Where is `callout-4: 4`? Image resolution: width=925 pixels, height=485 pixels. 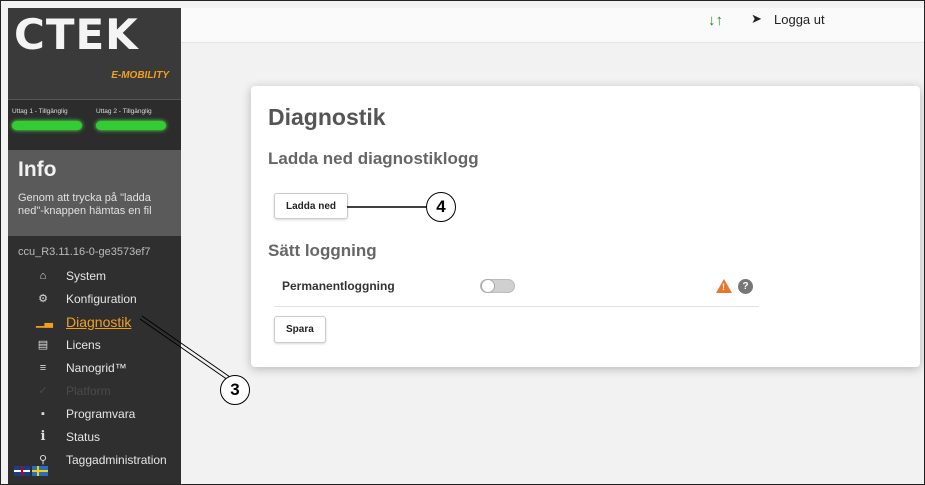 callout-4: 4 is located at coordinates (441, 207).